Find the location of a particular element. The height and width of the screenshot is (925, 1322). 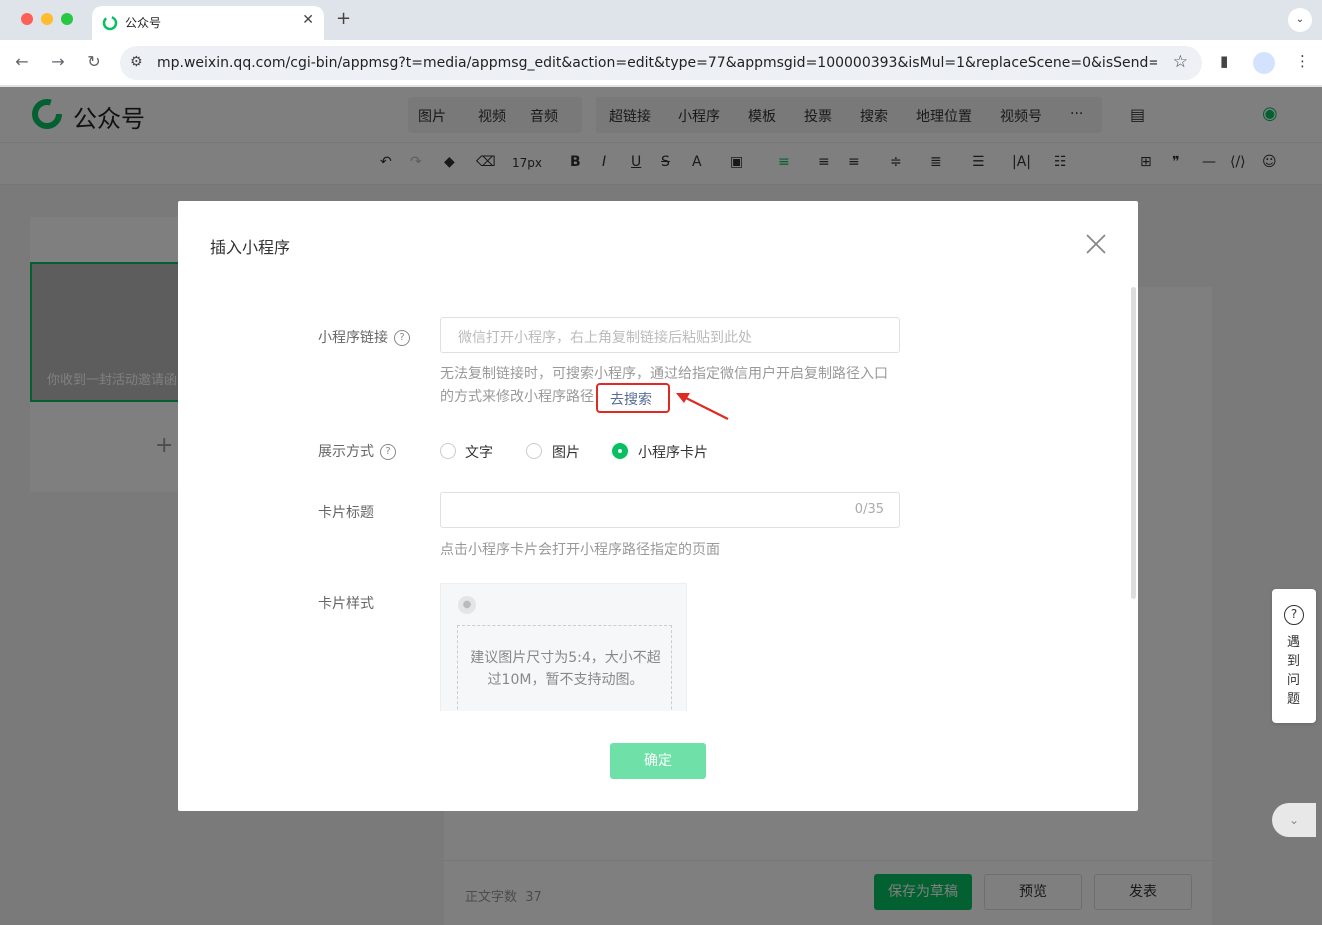

tab-search-chevron-icon: ⌄ is located at coordinates (1300, 20).